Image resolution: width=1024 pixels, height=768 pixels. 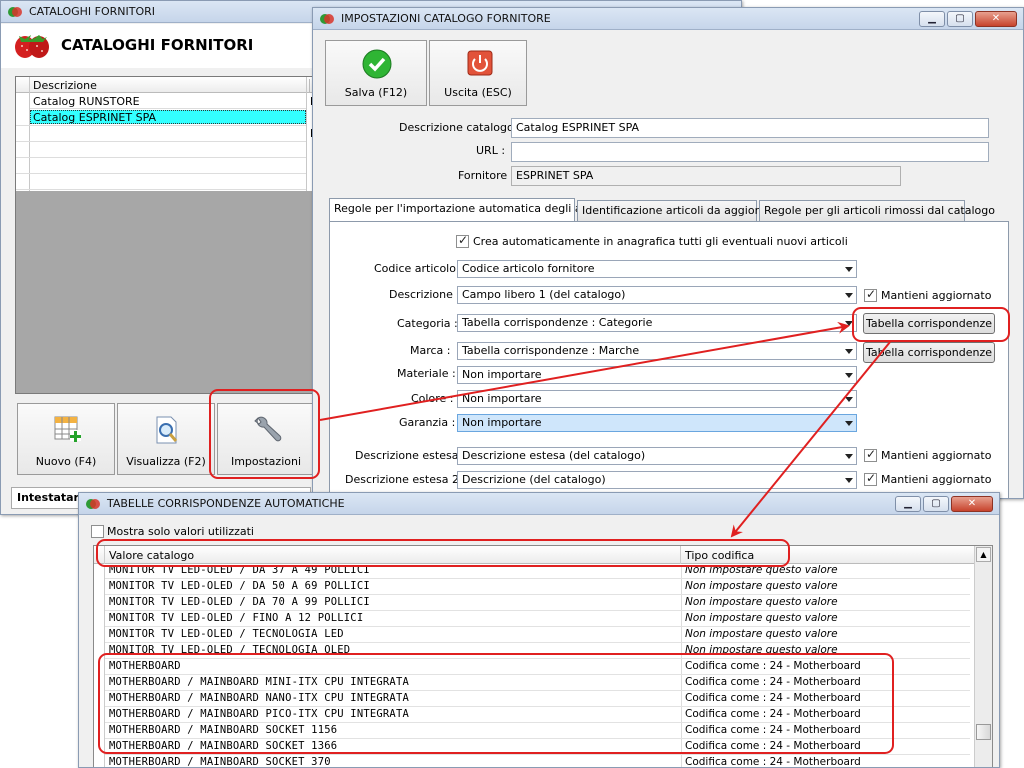 What do you see at coordinates (377, 64) in the screenshot?
I see `check-icon` at bounding box center [377, 64].